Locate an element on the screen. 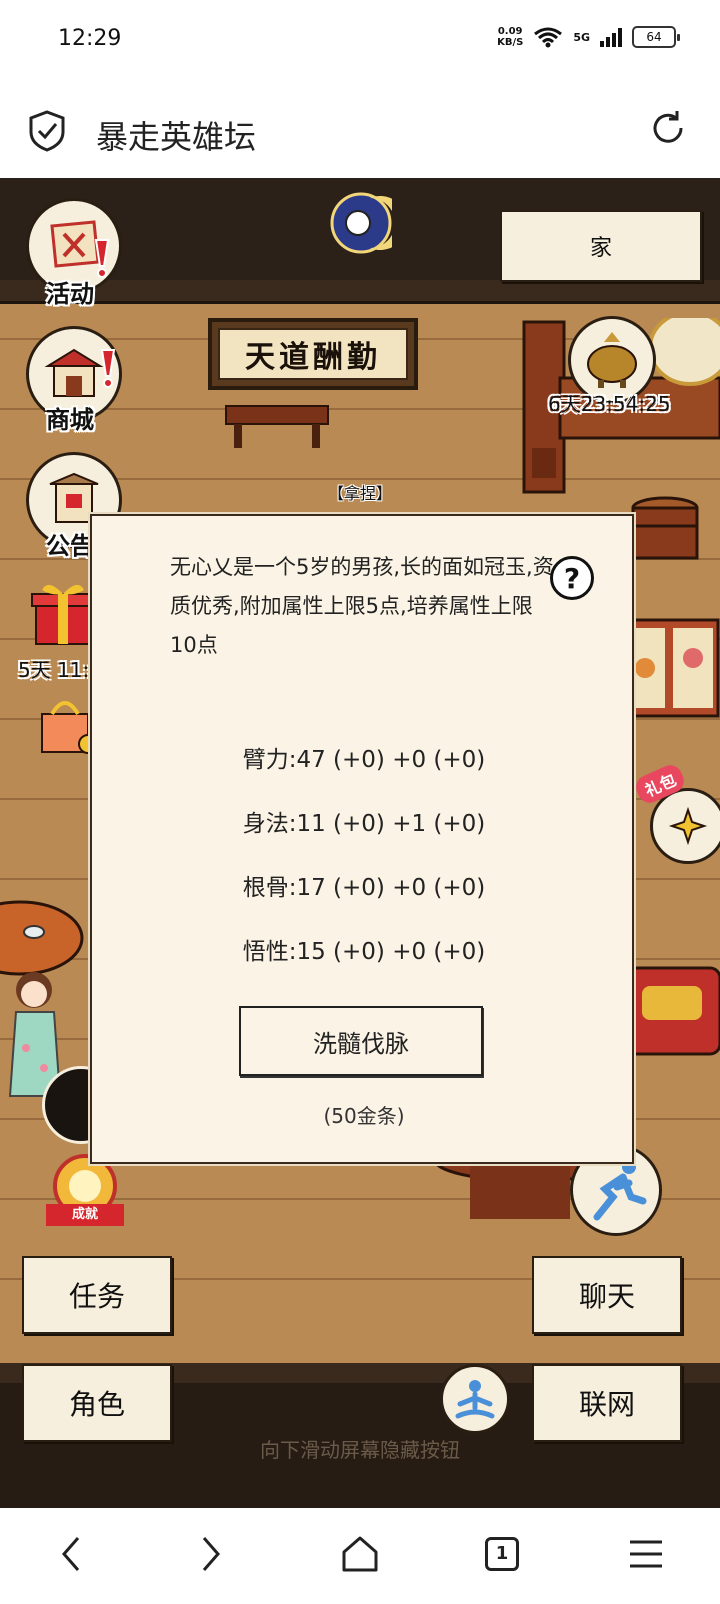 The height and width of the screenshot is (1604, 720). browser-navbar: 1 is located at coordinates (360, 1556).